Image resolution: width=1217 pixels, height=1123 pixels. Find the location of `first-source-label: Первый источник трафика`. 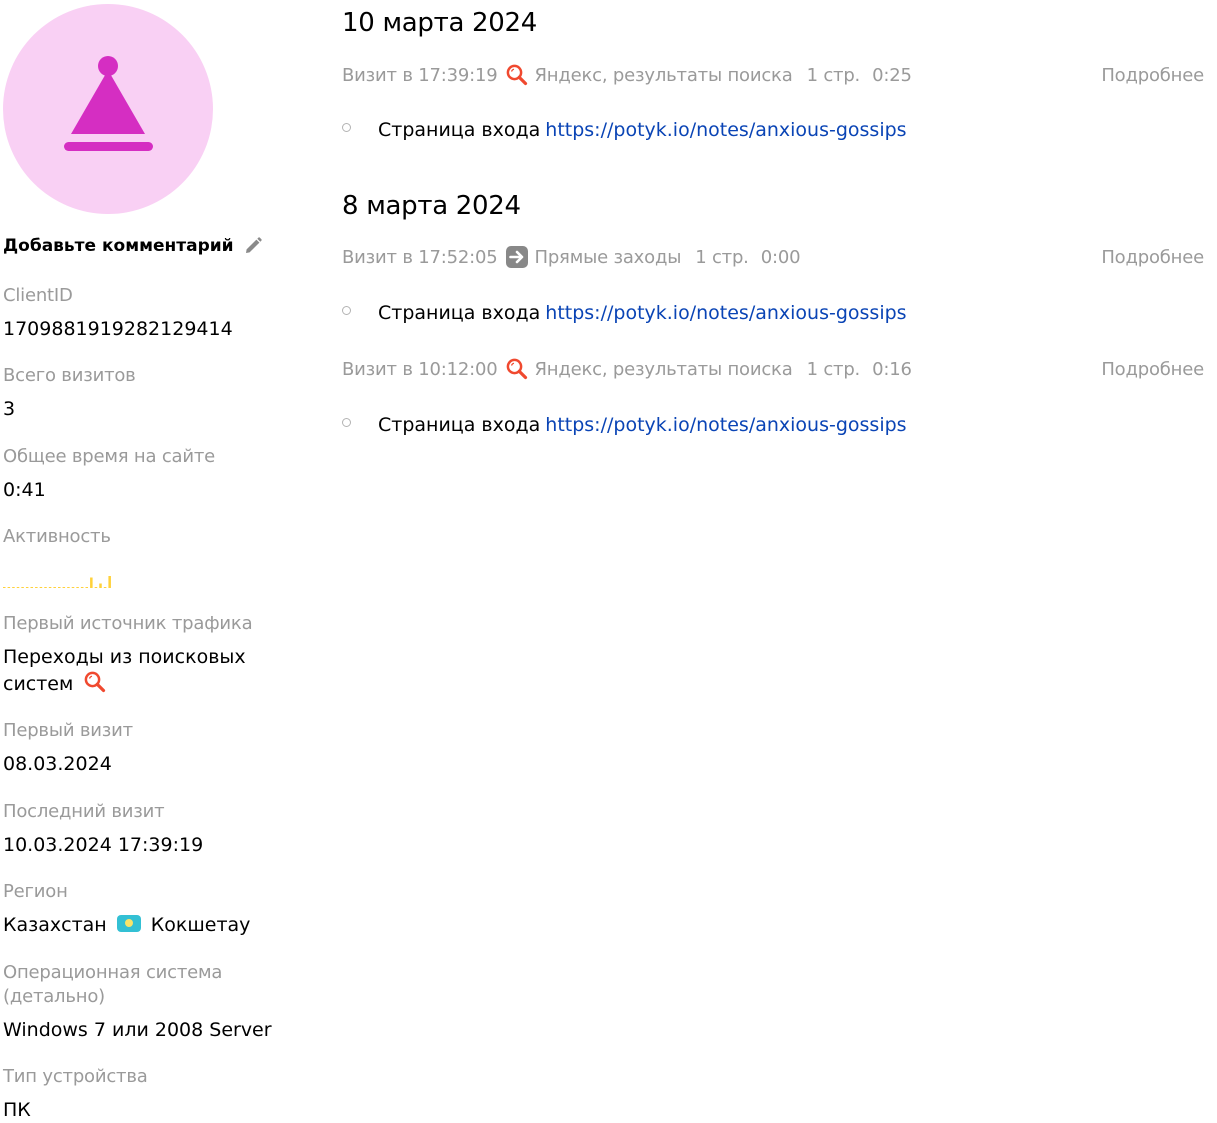

first-source-label: Первый источник трафика is located at coordinates (128, 623).